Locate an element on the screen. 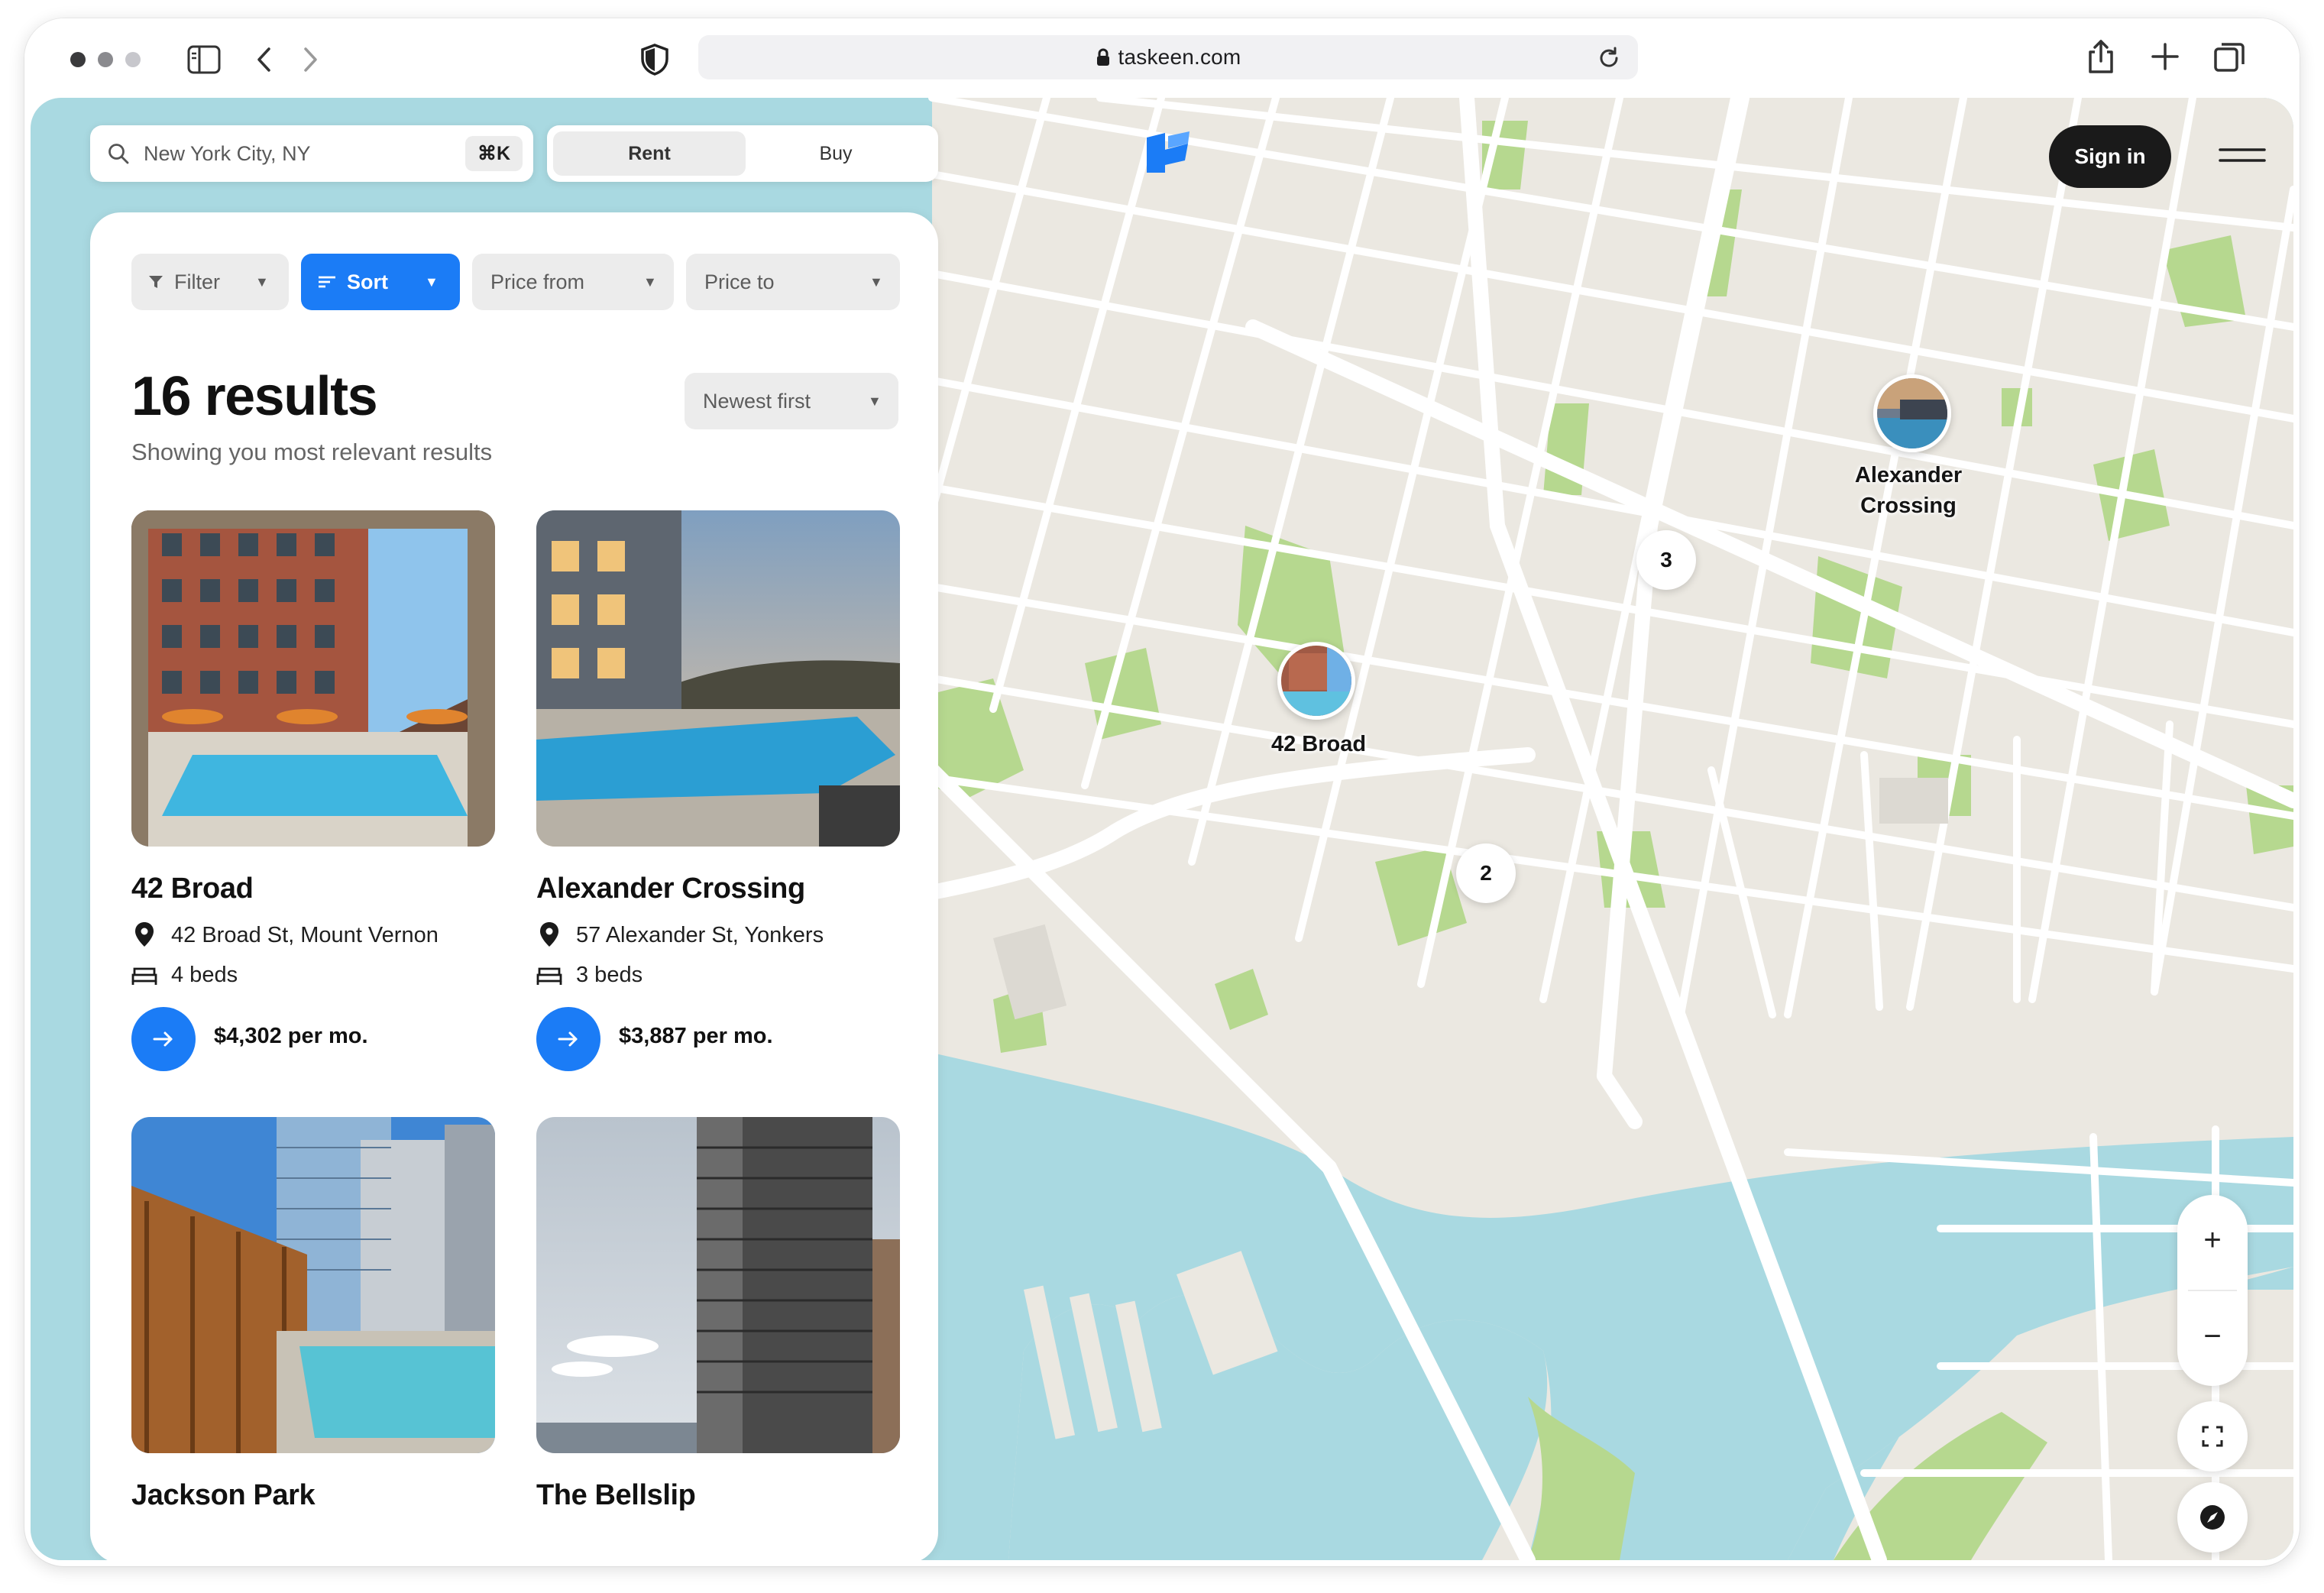  url-label: taskeen.com is located at coordinates (1179, 57).